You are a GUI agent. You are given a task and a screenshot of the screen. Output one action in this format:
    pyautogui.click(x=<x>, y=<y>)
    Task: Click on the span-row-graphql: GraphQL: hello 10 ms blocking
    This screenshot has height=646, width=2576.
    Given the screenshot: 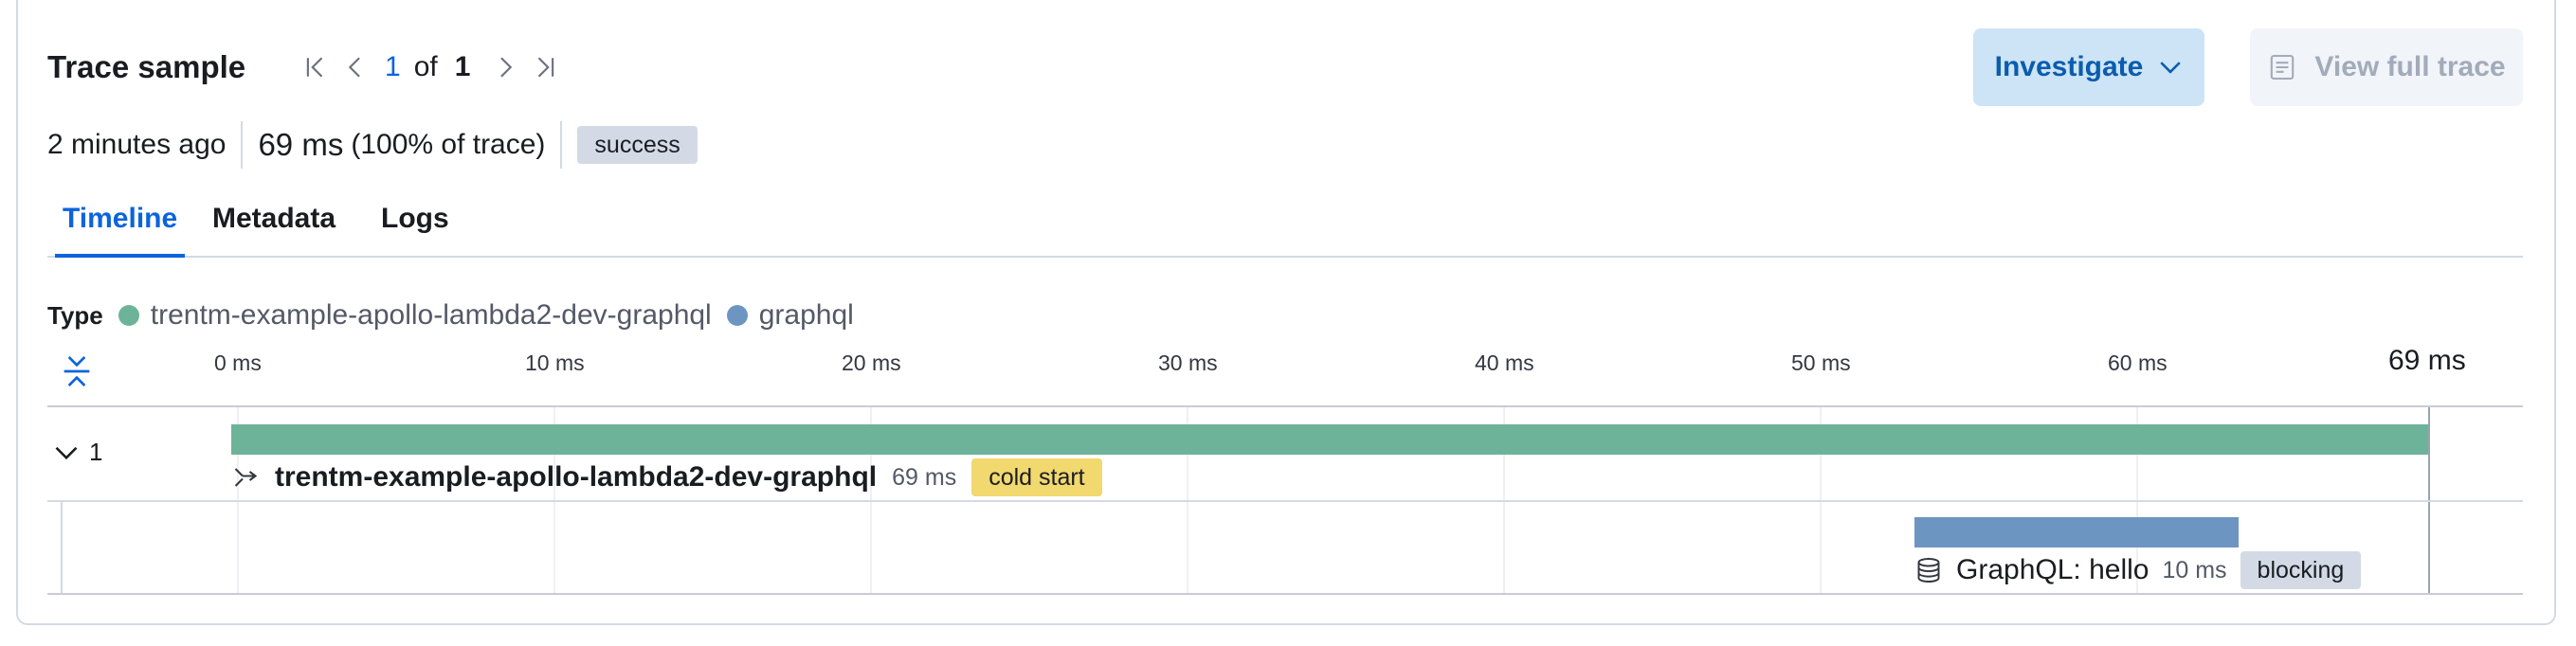 What is the action you would take?
    pyautogui.click(x=2138, y=570)
    